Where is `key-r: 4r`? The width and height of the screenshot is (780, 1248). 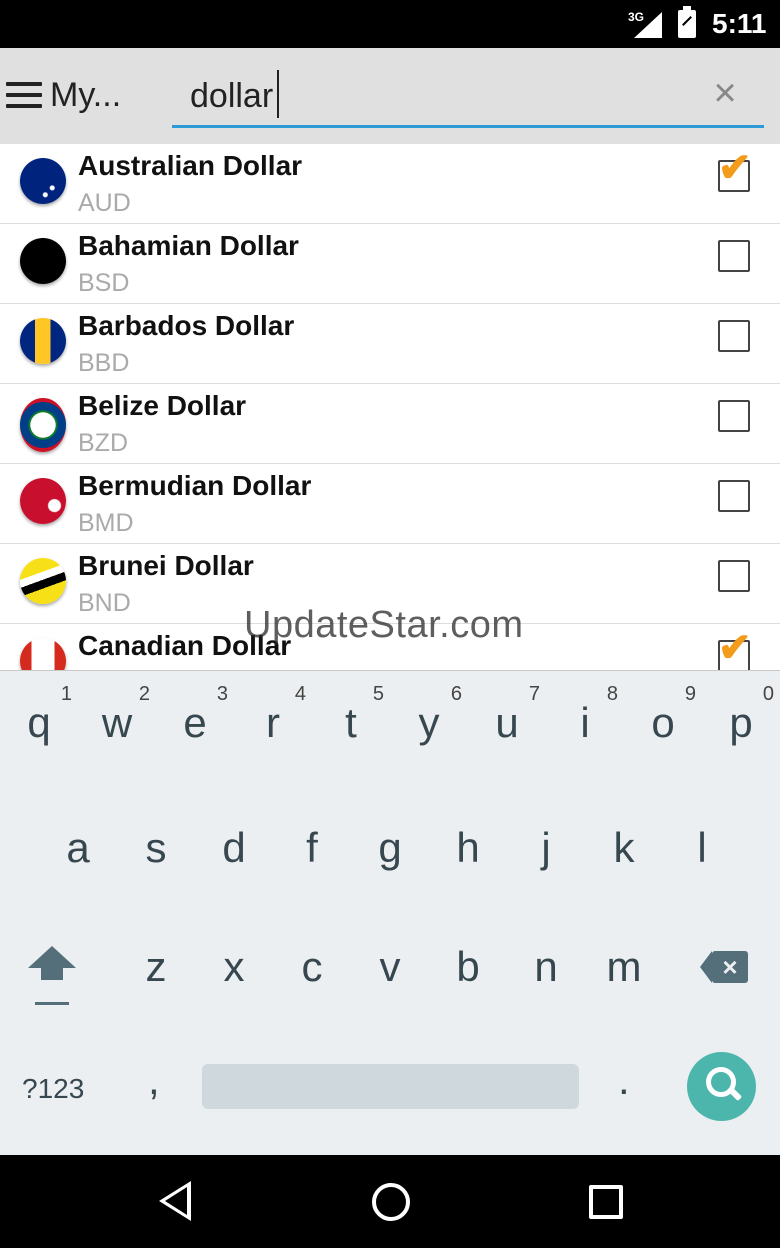
key-r: 4r is located at coordinates (273, 721).